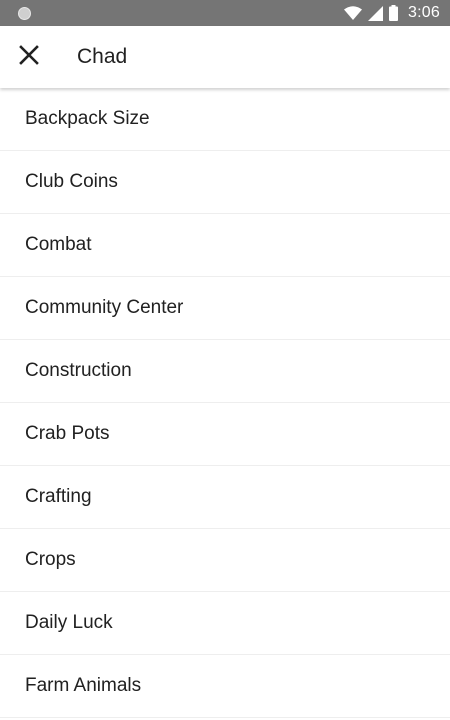 This screenshot has width=450, height=720. Describe the element at coordinates (225, 686) in the screenshot. I see `list-item: Farm Animals` at that location.